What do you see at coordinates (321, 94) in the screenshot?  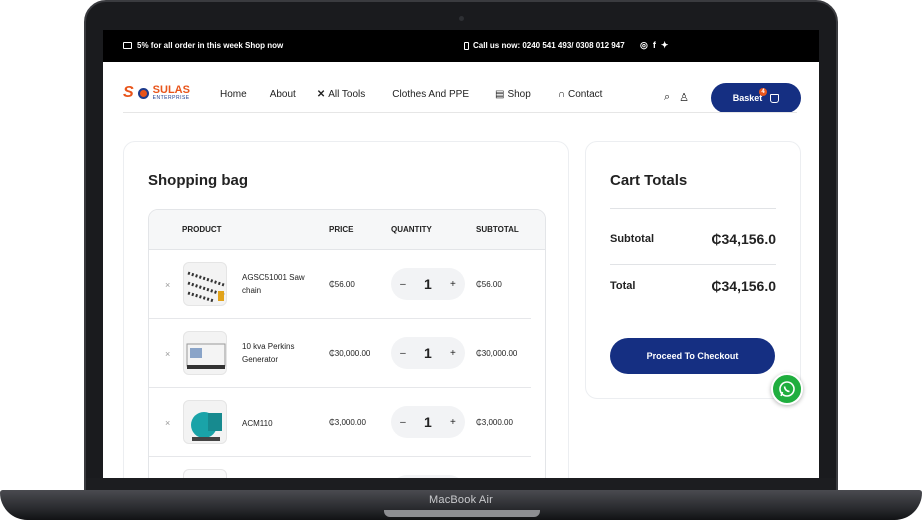 I see `tools-icon: ✕` at bounding box center [321, 94].